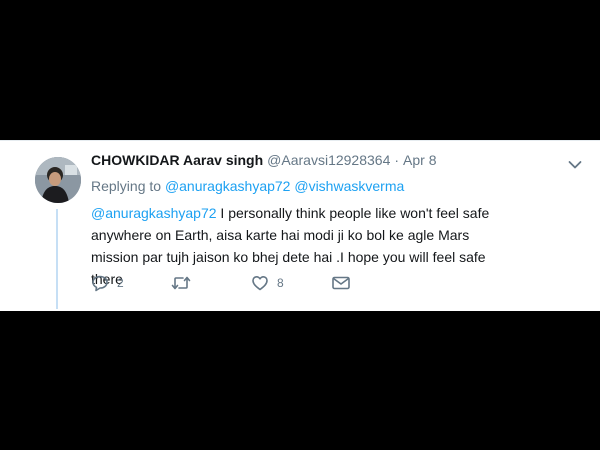 Image resolution: width=600 pixels, height=450 pixels. What do you see at coordinates (211, 283) in the screenshot?
I see `retweet-button` at bounding box center [211, 283].